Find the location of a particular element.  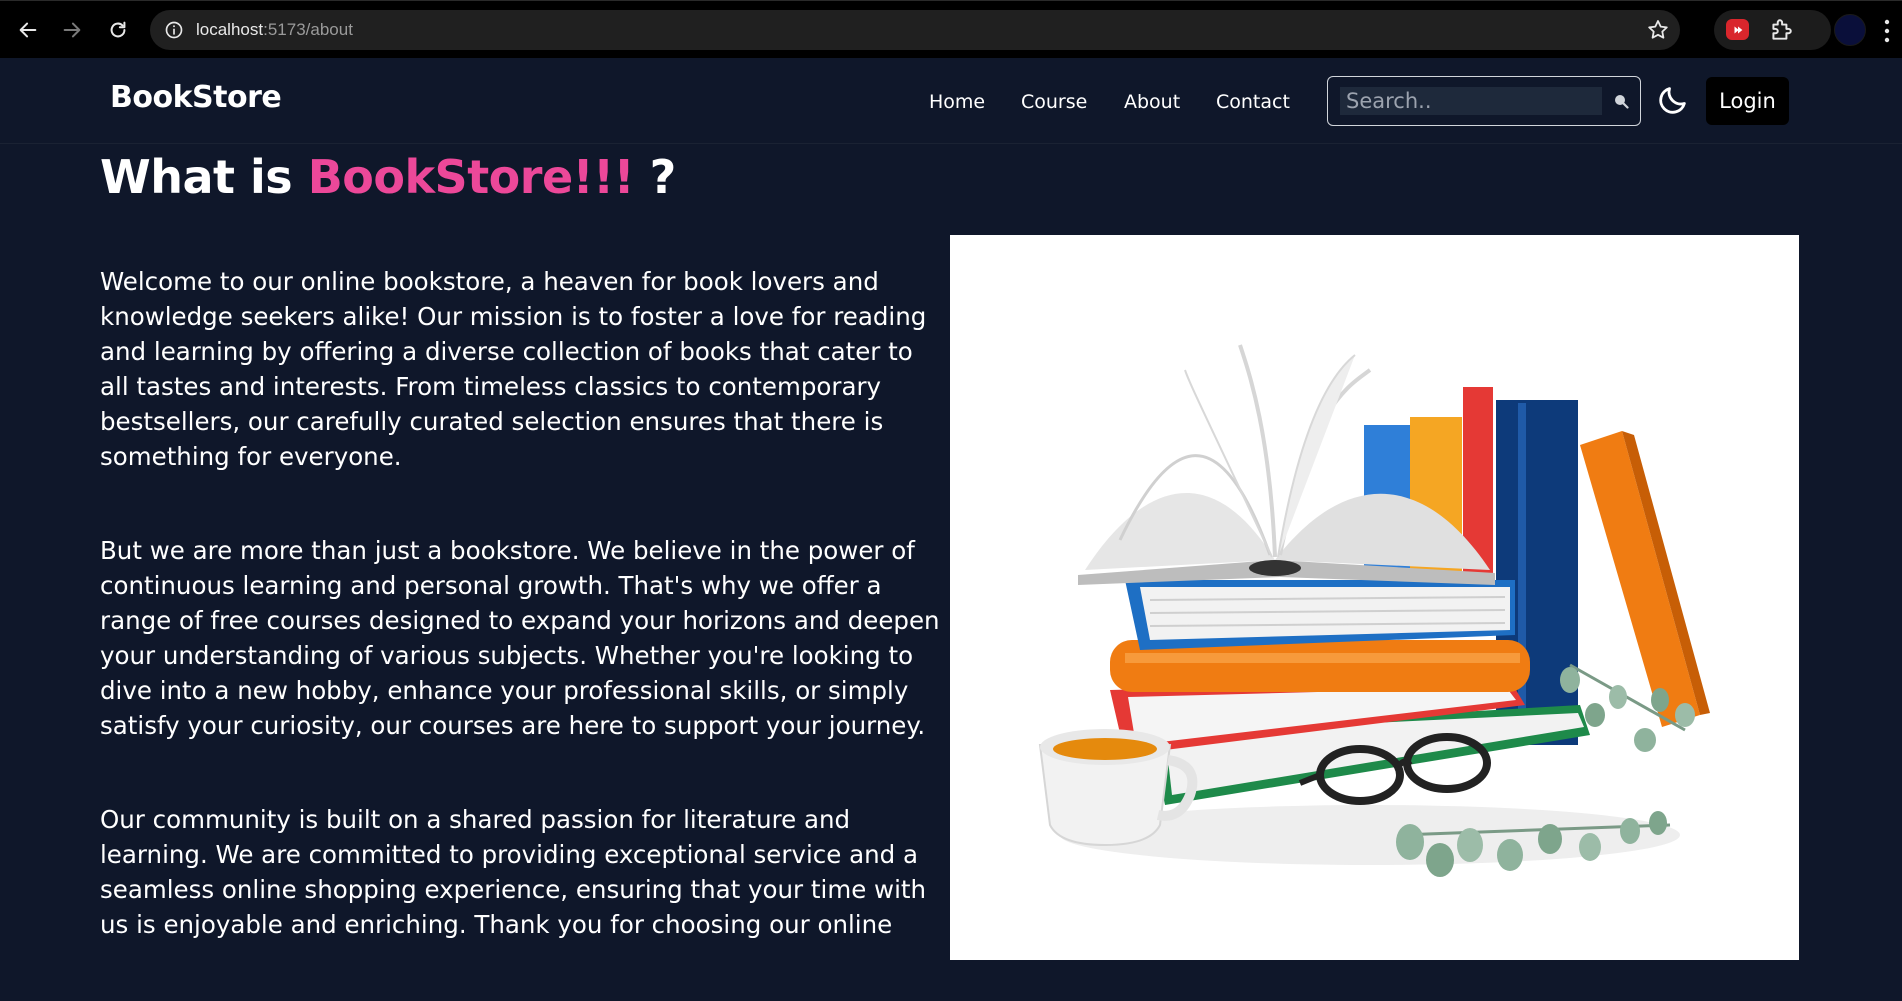

back-arrow-icon is located at coordinates (28, 30).